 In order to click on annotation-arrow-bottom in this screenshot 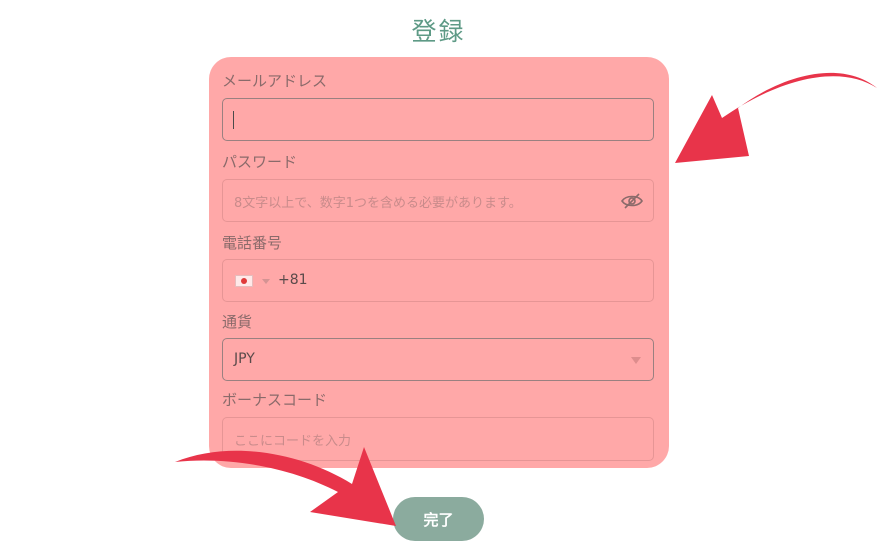, I will do `click(285, 486)`.